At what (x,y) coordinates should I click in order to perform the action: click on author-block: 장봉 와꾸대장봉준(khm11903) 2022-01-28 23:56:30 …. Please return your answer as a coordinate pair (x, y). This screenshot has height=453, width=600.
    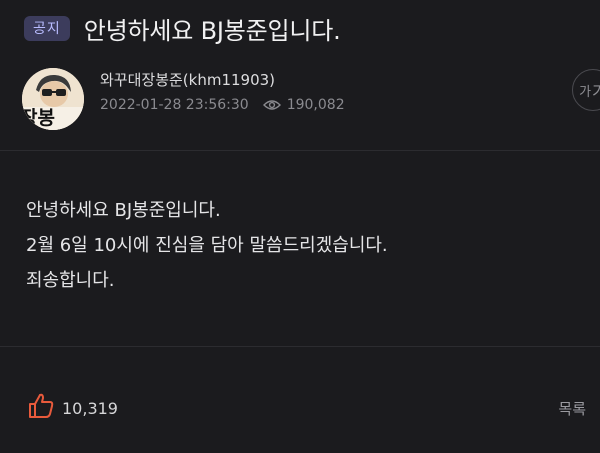
    Looking at the image, I should click on (311, 100).